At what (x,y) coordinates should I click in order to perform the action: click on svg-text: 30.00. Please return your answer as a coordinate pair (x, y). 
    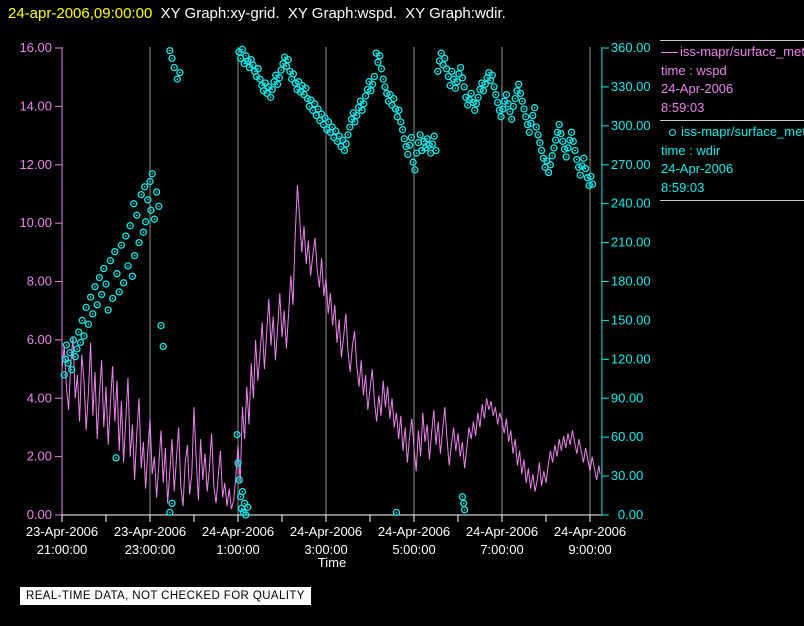
    Looking at the image, I should click on (627, 475).